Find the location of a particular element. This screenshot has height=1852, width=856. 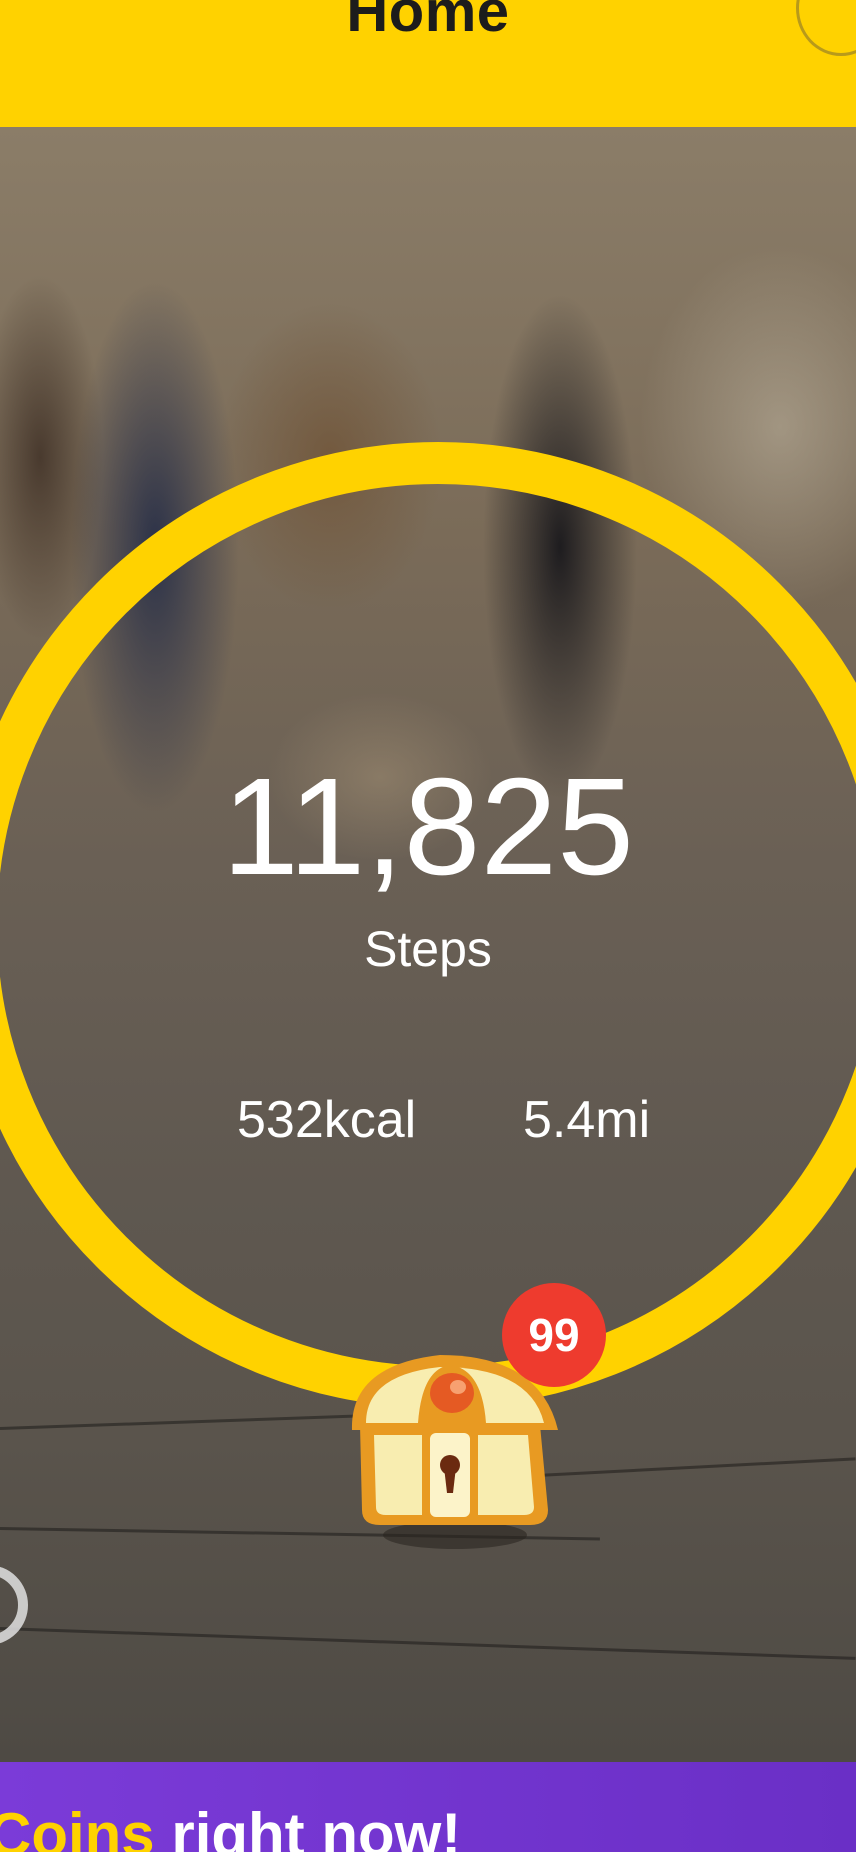

profile-icon is located at coordinates (826, 28).